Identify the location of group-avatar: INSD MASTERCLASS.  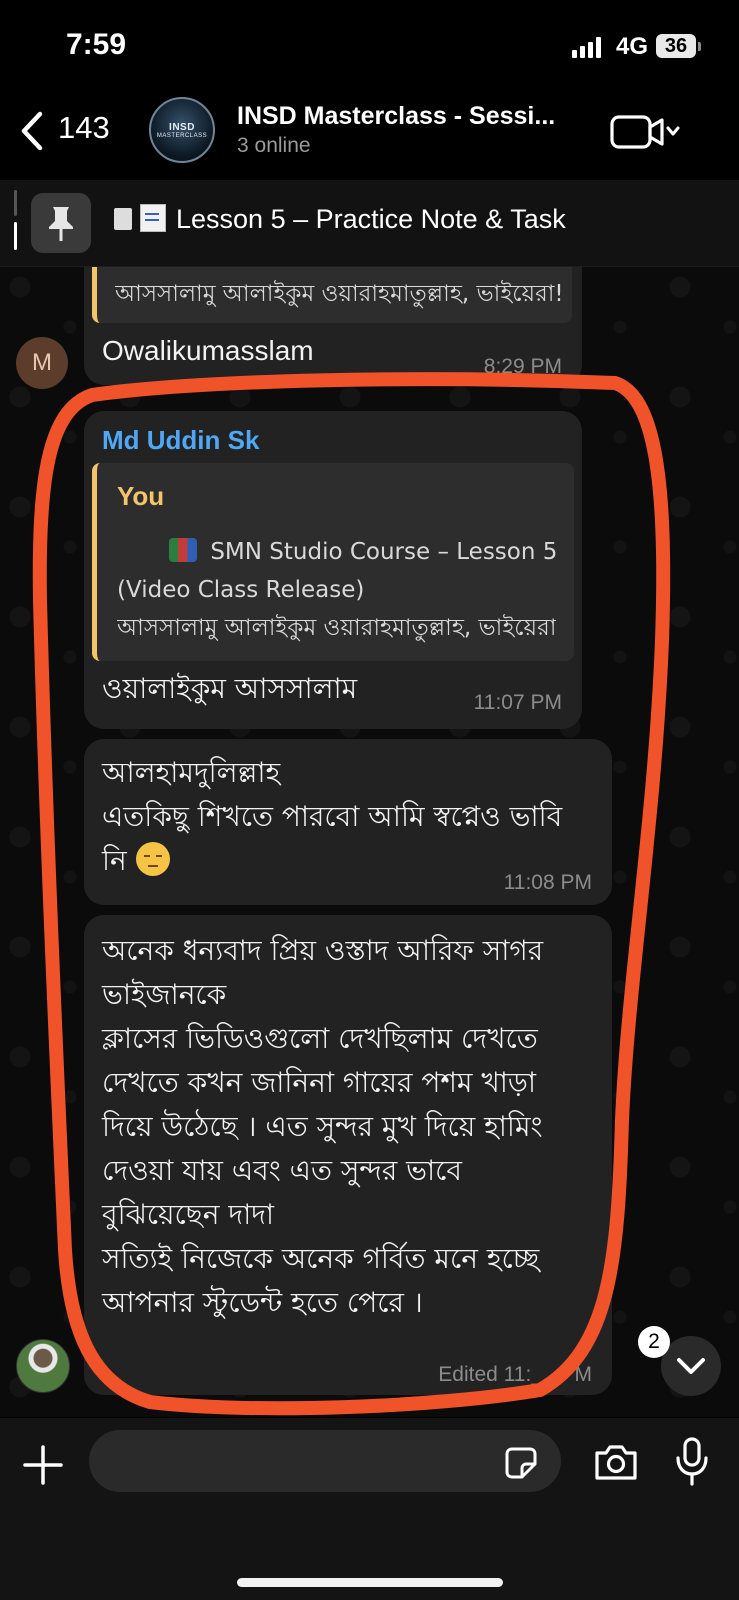
(182, 130).